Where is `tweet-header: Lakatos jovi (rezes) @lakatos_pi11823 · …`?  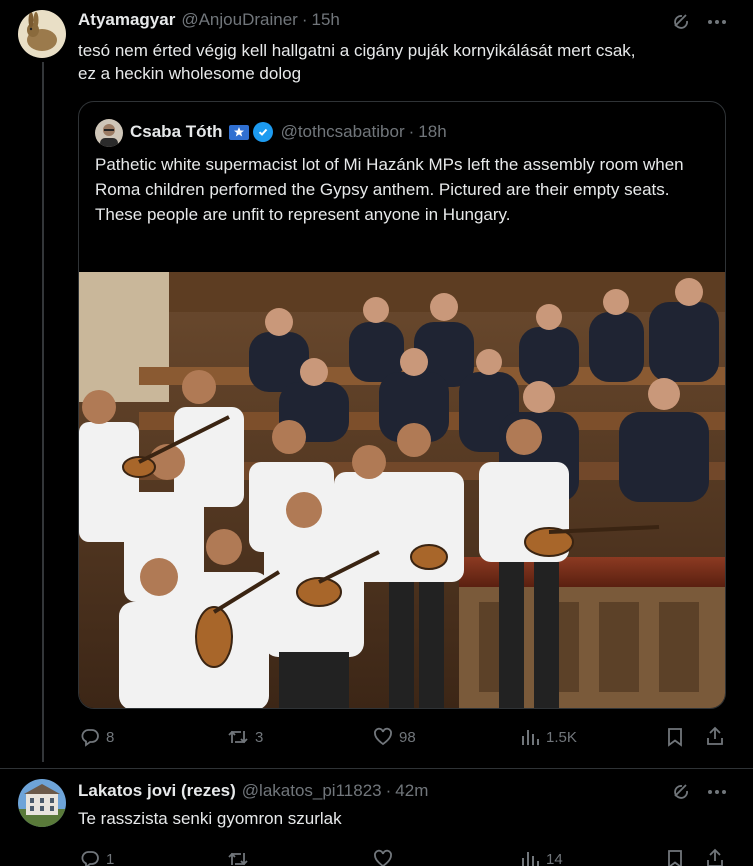 tweet-header: Lakatos jovi (rezes) @lakatos_pi11823 · … is located at coordinates (253, 791).